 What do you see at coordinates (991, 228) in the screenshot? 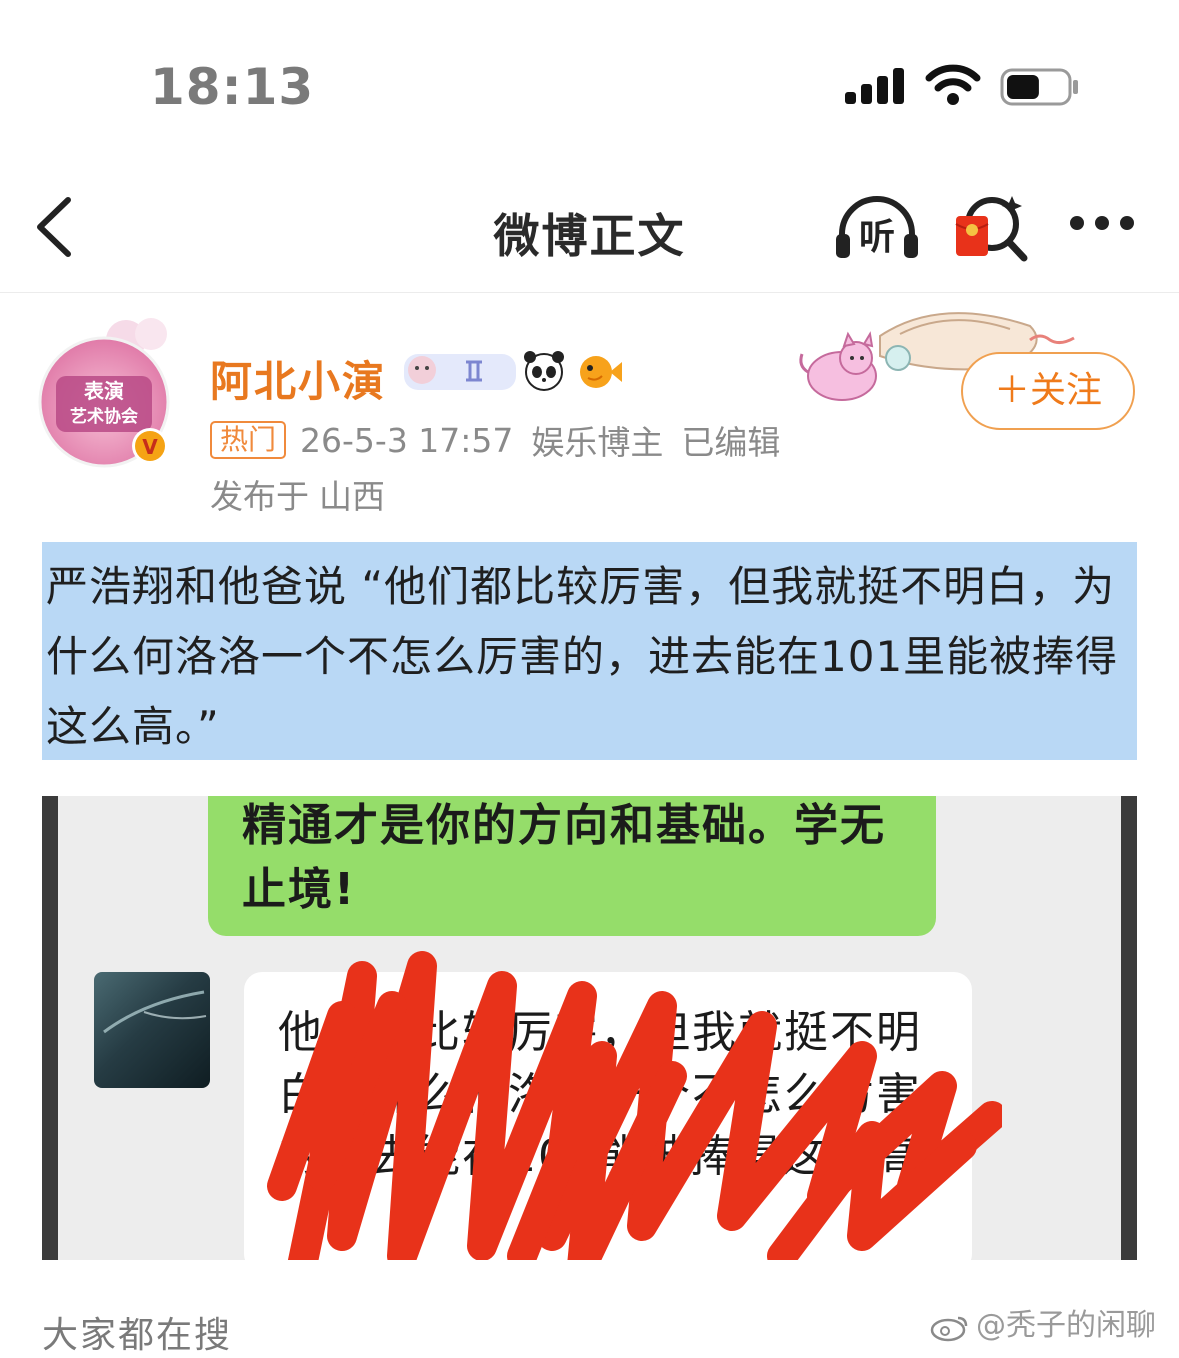
I see `red-packet-search-icon` at bounding box center [991, 228].